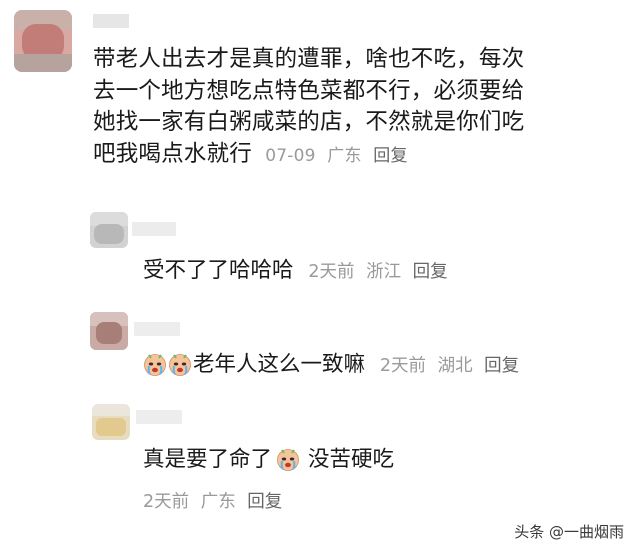 The height and width of the screenshot is (551, 640). I want to click on main-comment-line-with-meta: 吧我喝点水就行 07-09 广东 回复, so click(363, 156).